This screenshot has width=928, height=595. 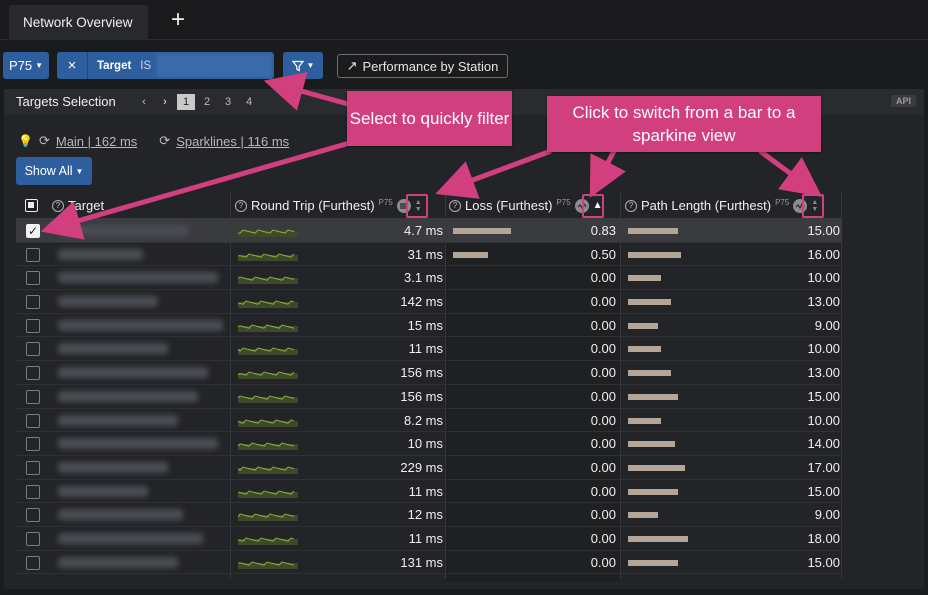 I want to click on percentile-label: P75, so click(x=20, y=65).